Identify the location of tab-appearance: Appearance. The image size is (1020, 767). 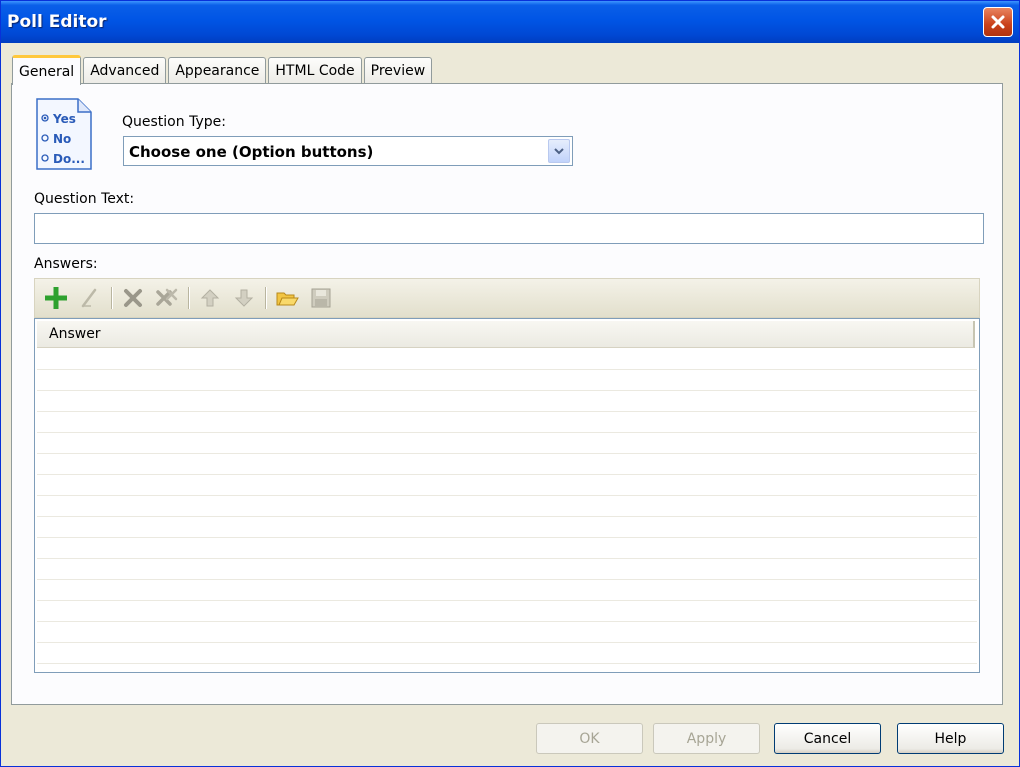
(217, 70).